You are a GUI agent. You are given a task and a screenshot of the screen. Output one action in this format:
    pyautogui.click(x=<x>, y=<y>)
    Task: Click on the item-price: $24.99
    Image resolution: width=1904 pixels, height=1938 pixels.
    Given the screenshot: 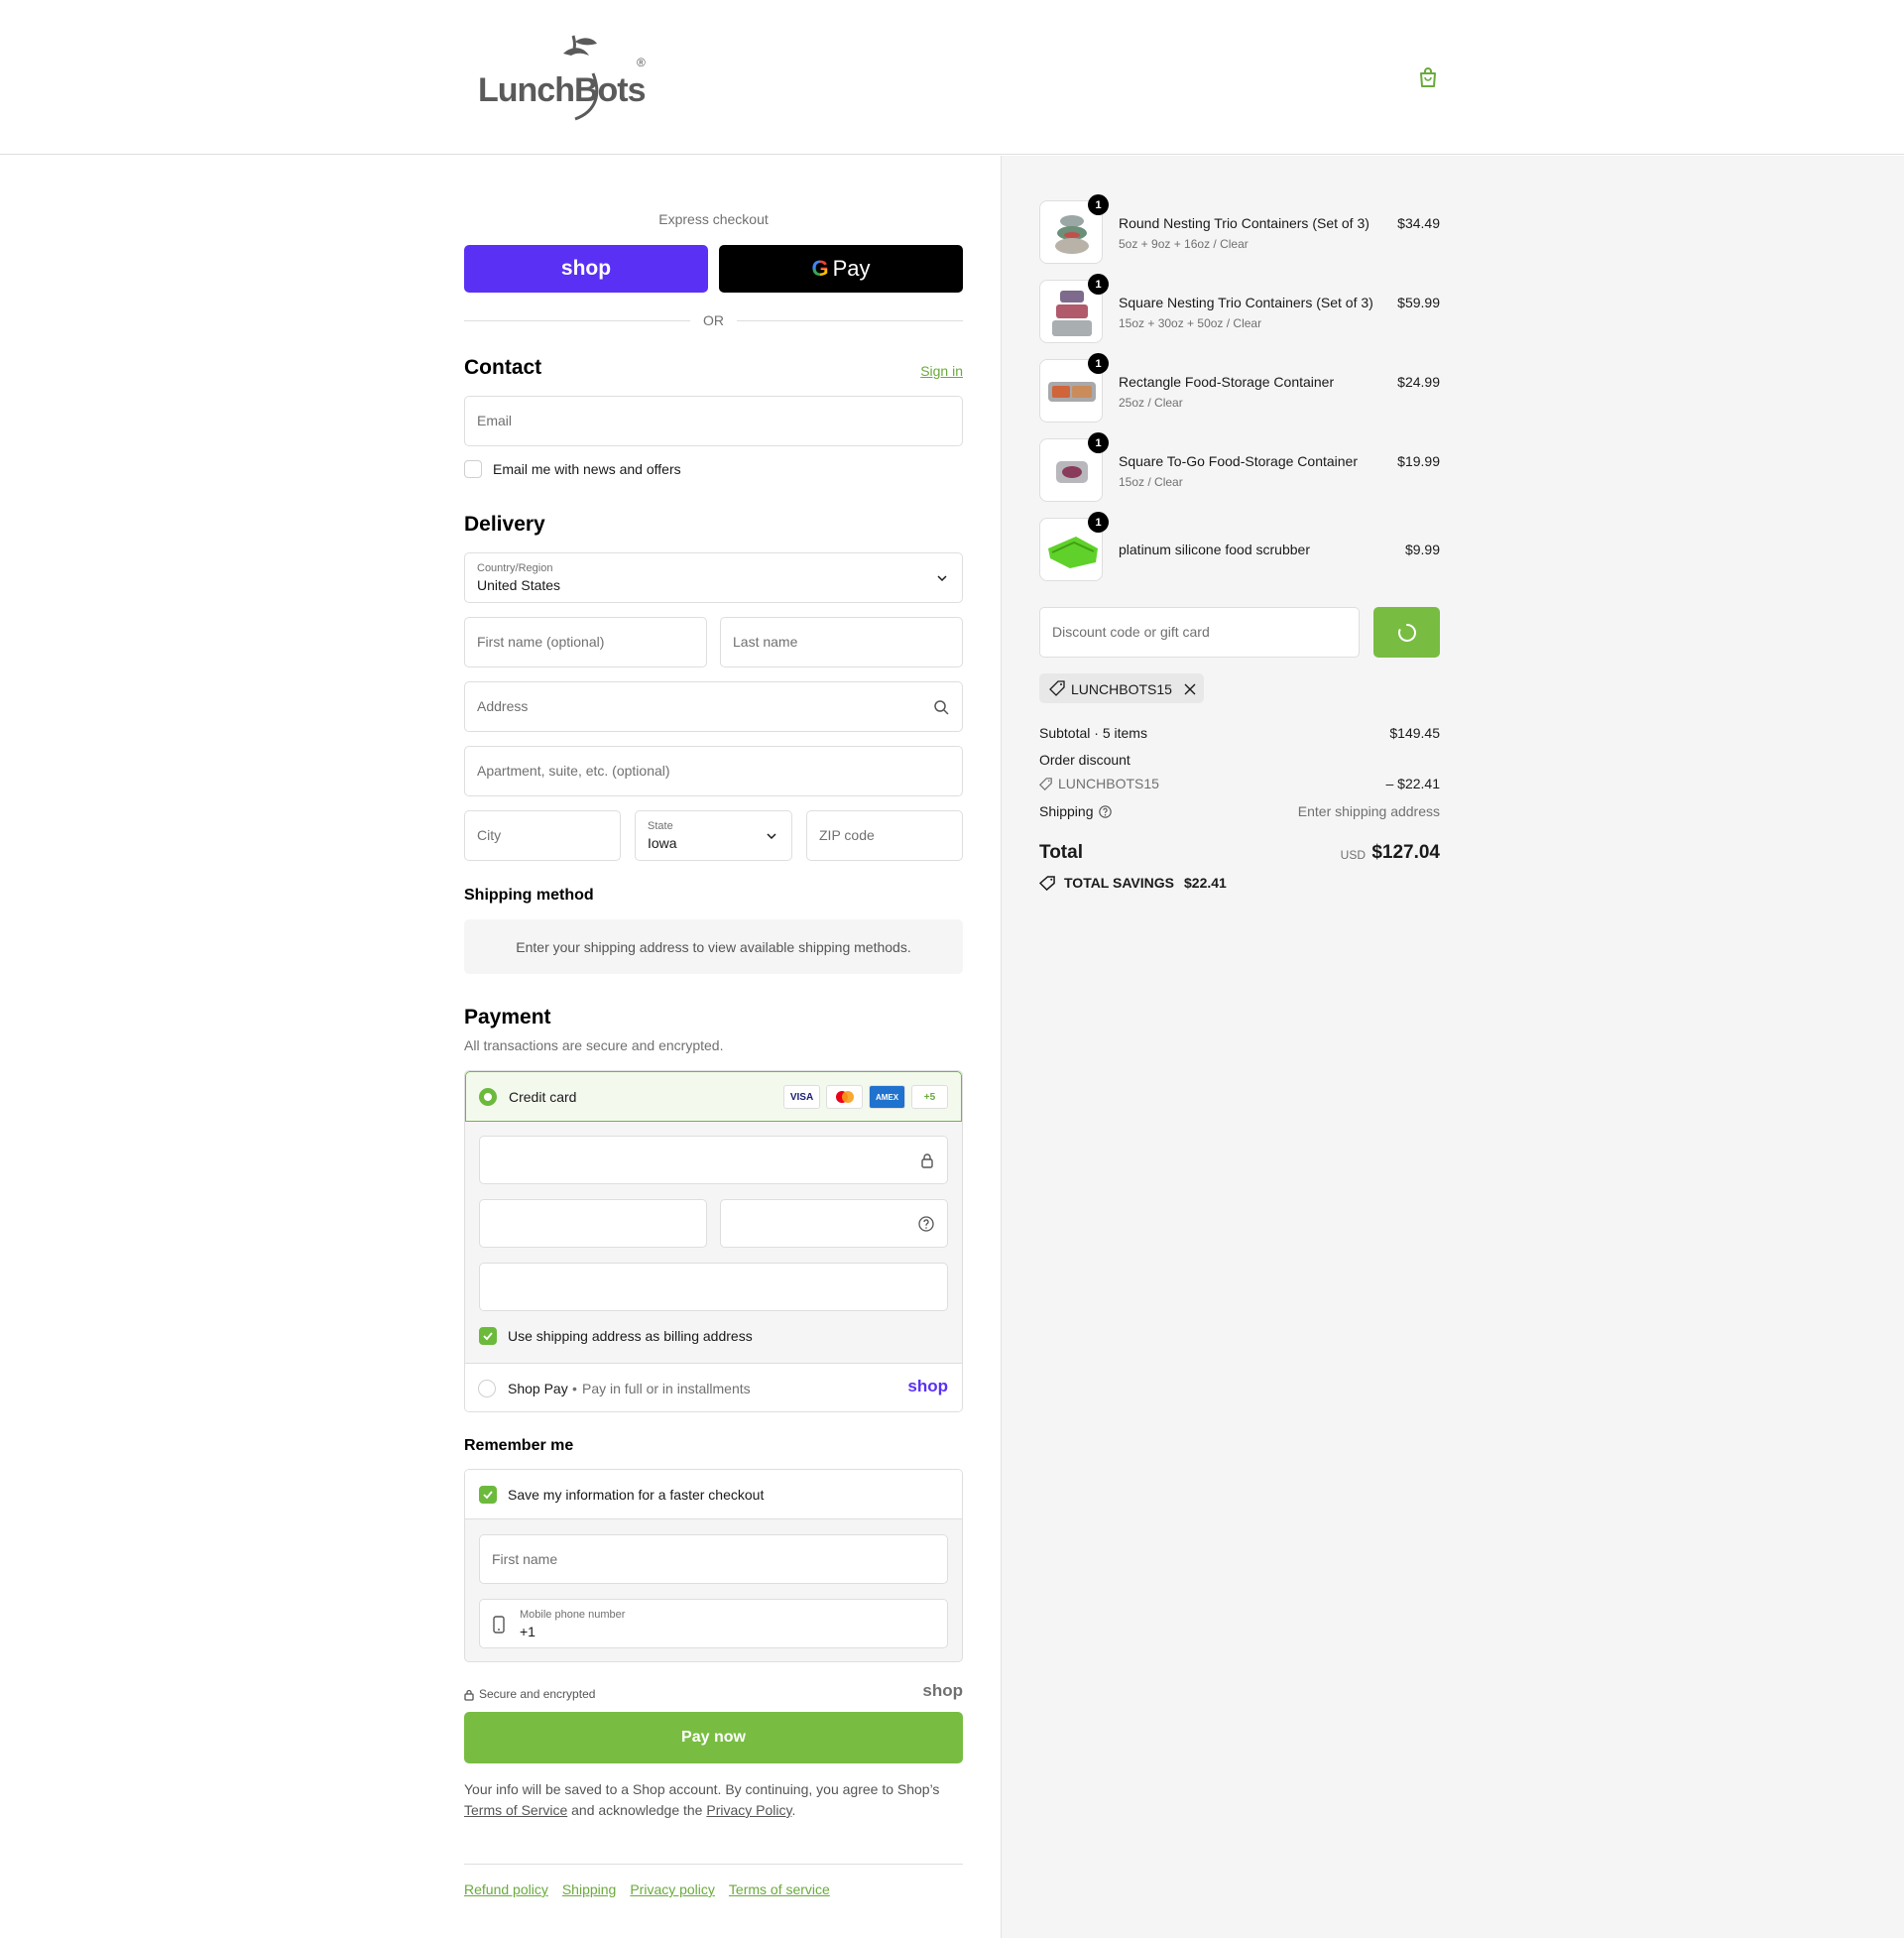 What is the action you would take?
    pyautogui.click(x=1418, y=382)
    